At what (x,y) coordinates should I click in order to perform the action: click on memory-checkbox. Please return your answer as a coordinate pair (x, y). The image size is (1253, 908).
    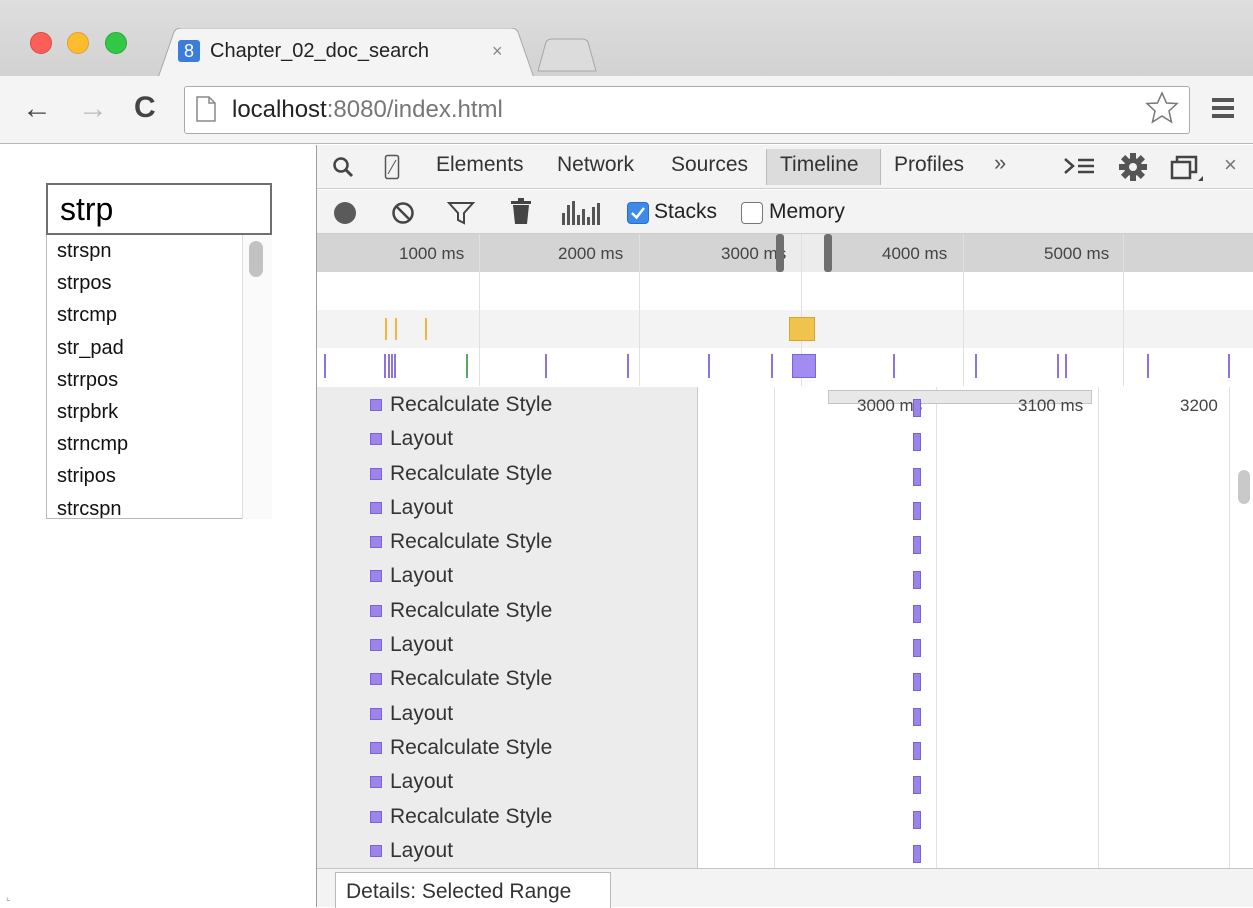
    Looking at the image, I should click on (752, 213).